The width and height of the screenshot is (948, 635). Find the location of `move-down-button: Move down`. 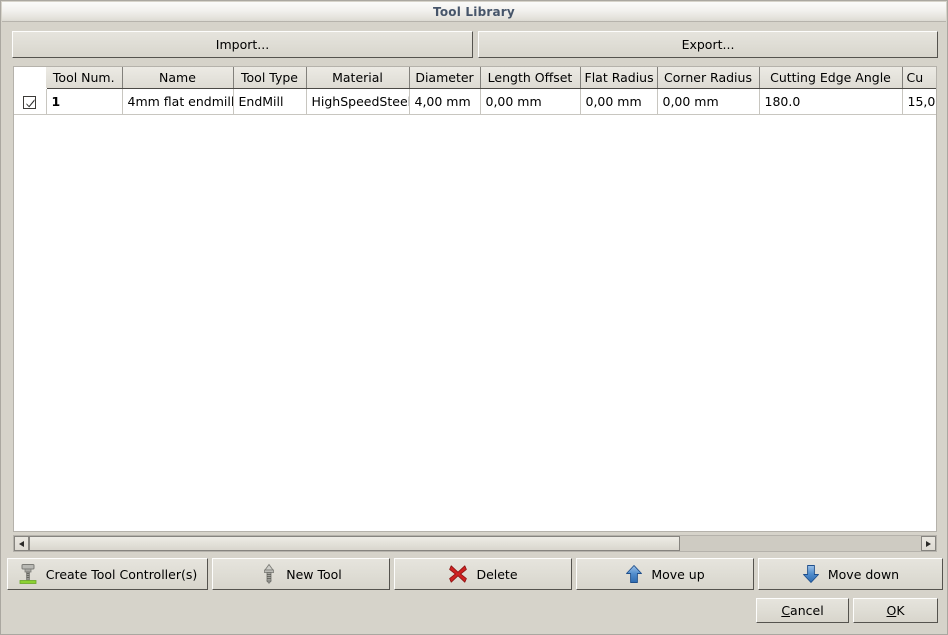

move-down-button: Move down is located at coordinates (850, 574).